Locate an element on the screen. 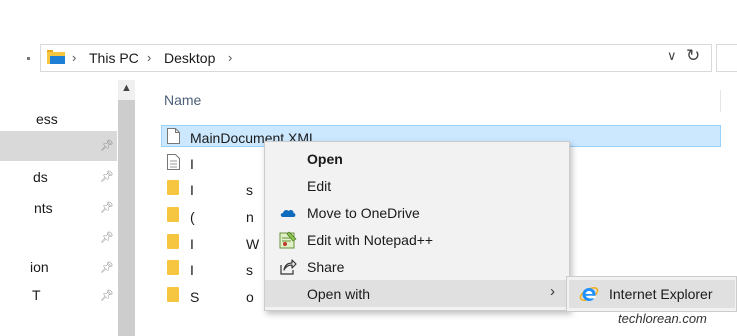 This screenshot has width=737, height=336. search-box is located at coordinates (726, 58).